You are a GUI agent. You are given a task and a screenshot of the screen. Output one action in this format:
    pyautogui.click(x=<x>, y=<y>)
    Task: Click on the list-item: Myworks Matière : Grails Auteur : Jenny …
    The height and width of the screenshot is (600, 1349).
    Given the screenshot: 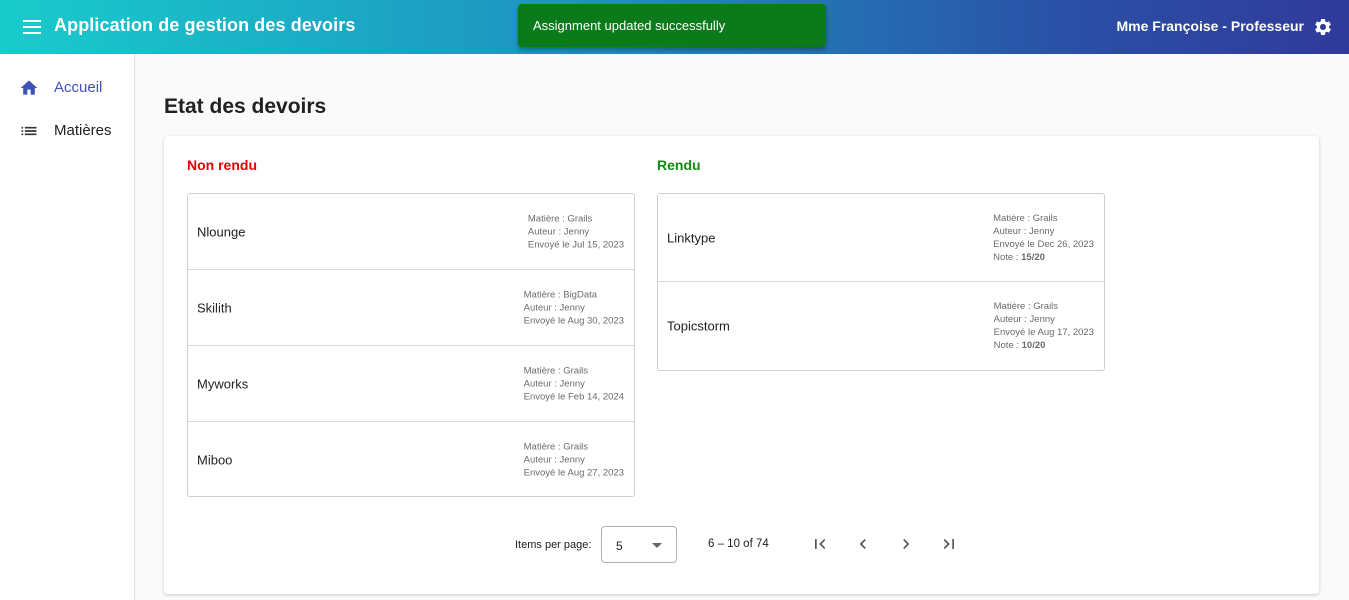 What is the action you would take?
    pyautogui.click(x=411, y=384)
    